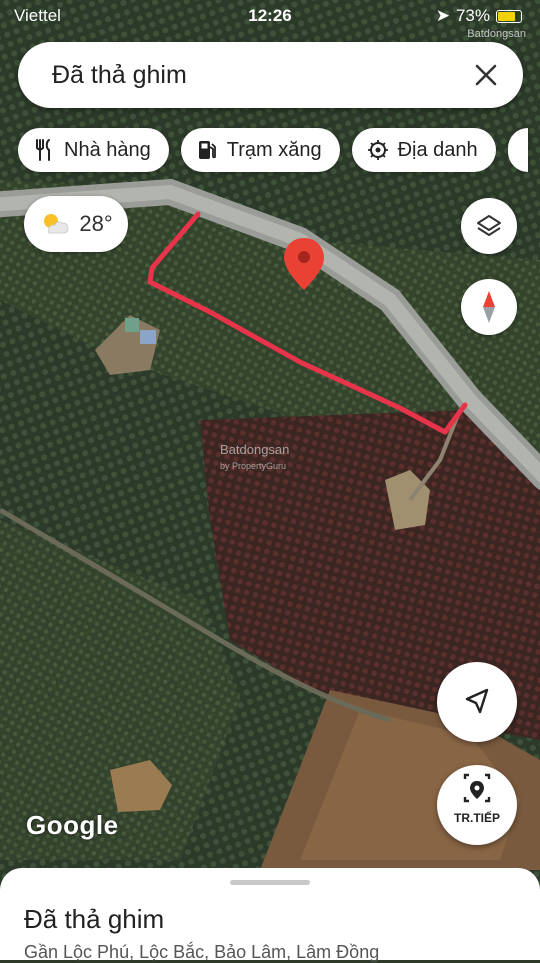 This screenshot has height=963, width=540. I want to click on search-bar: Đã thả ghim, so click(270, 75).